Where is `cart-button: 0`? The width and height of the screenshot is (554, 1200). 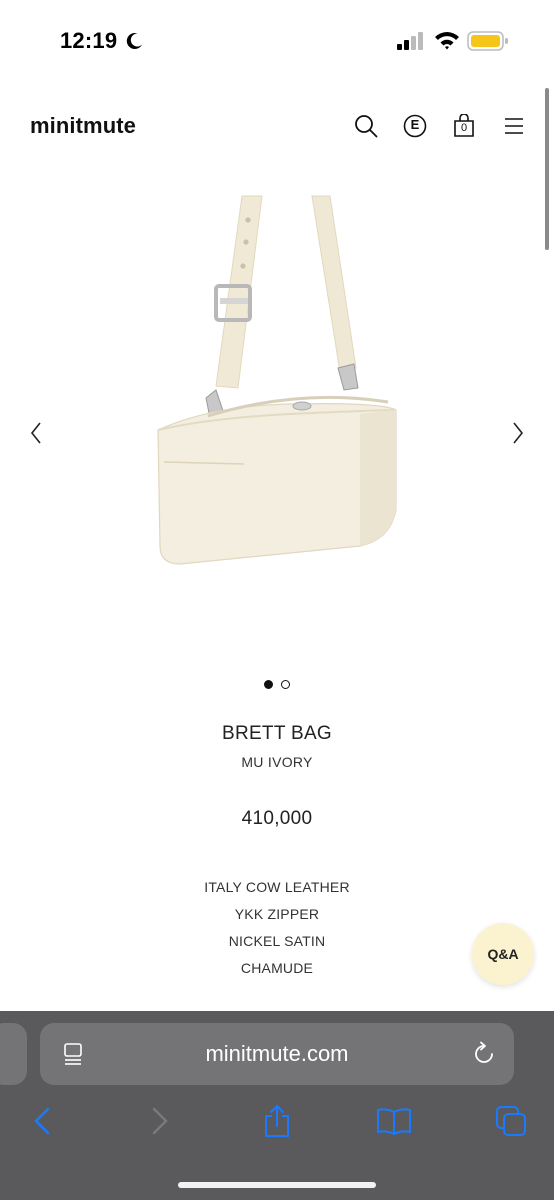
cart-button: 0 is located at coordinates (464, 126).